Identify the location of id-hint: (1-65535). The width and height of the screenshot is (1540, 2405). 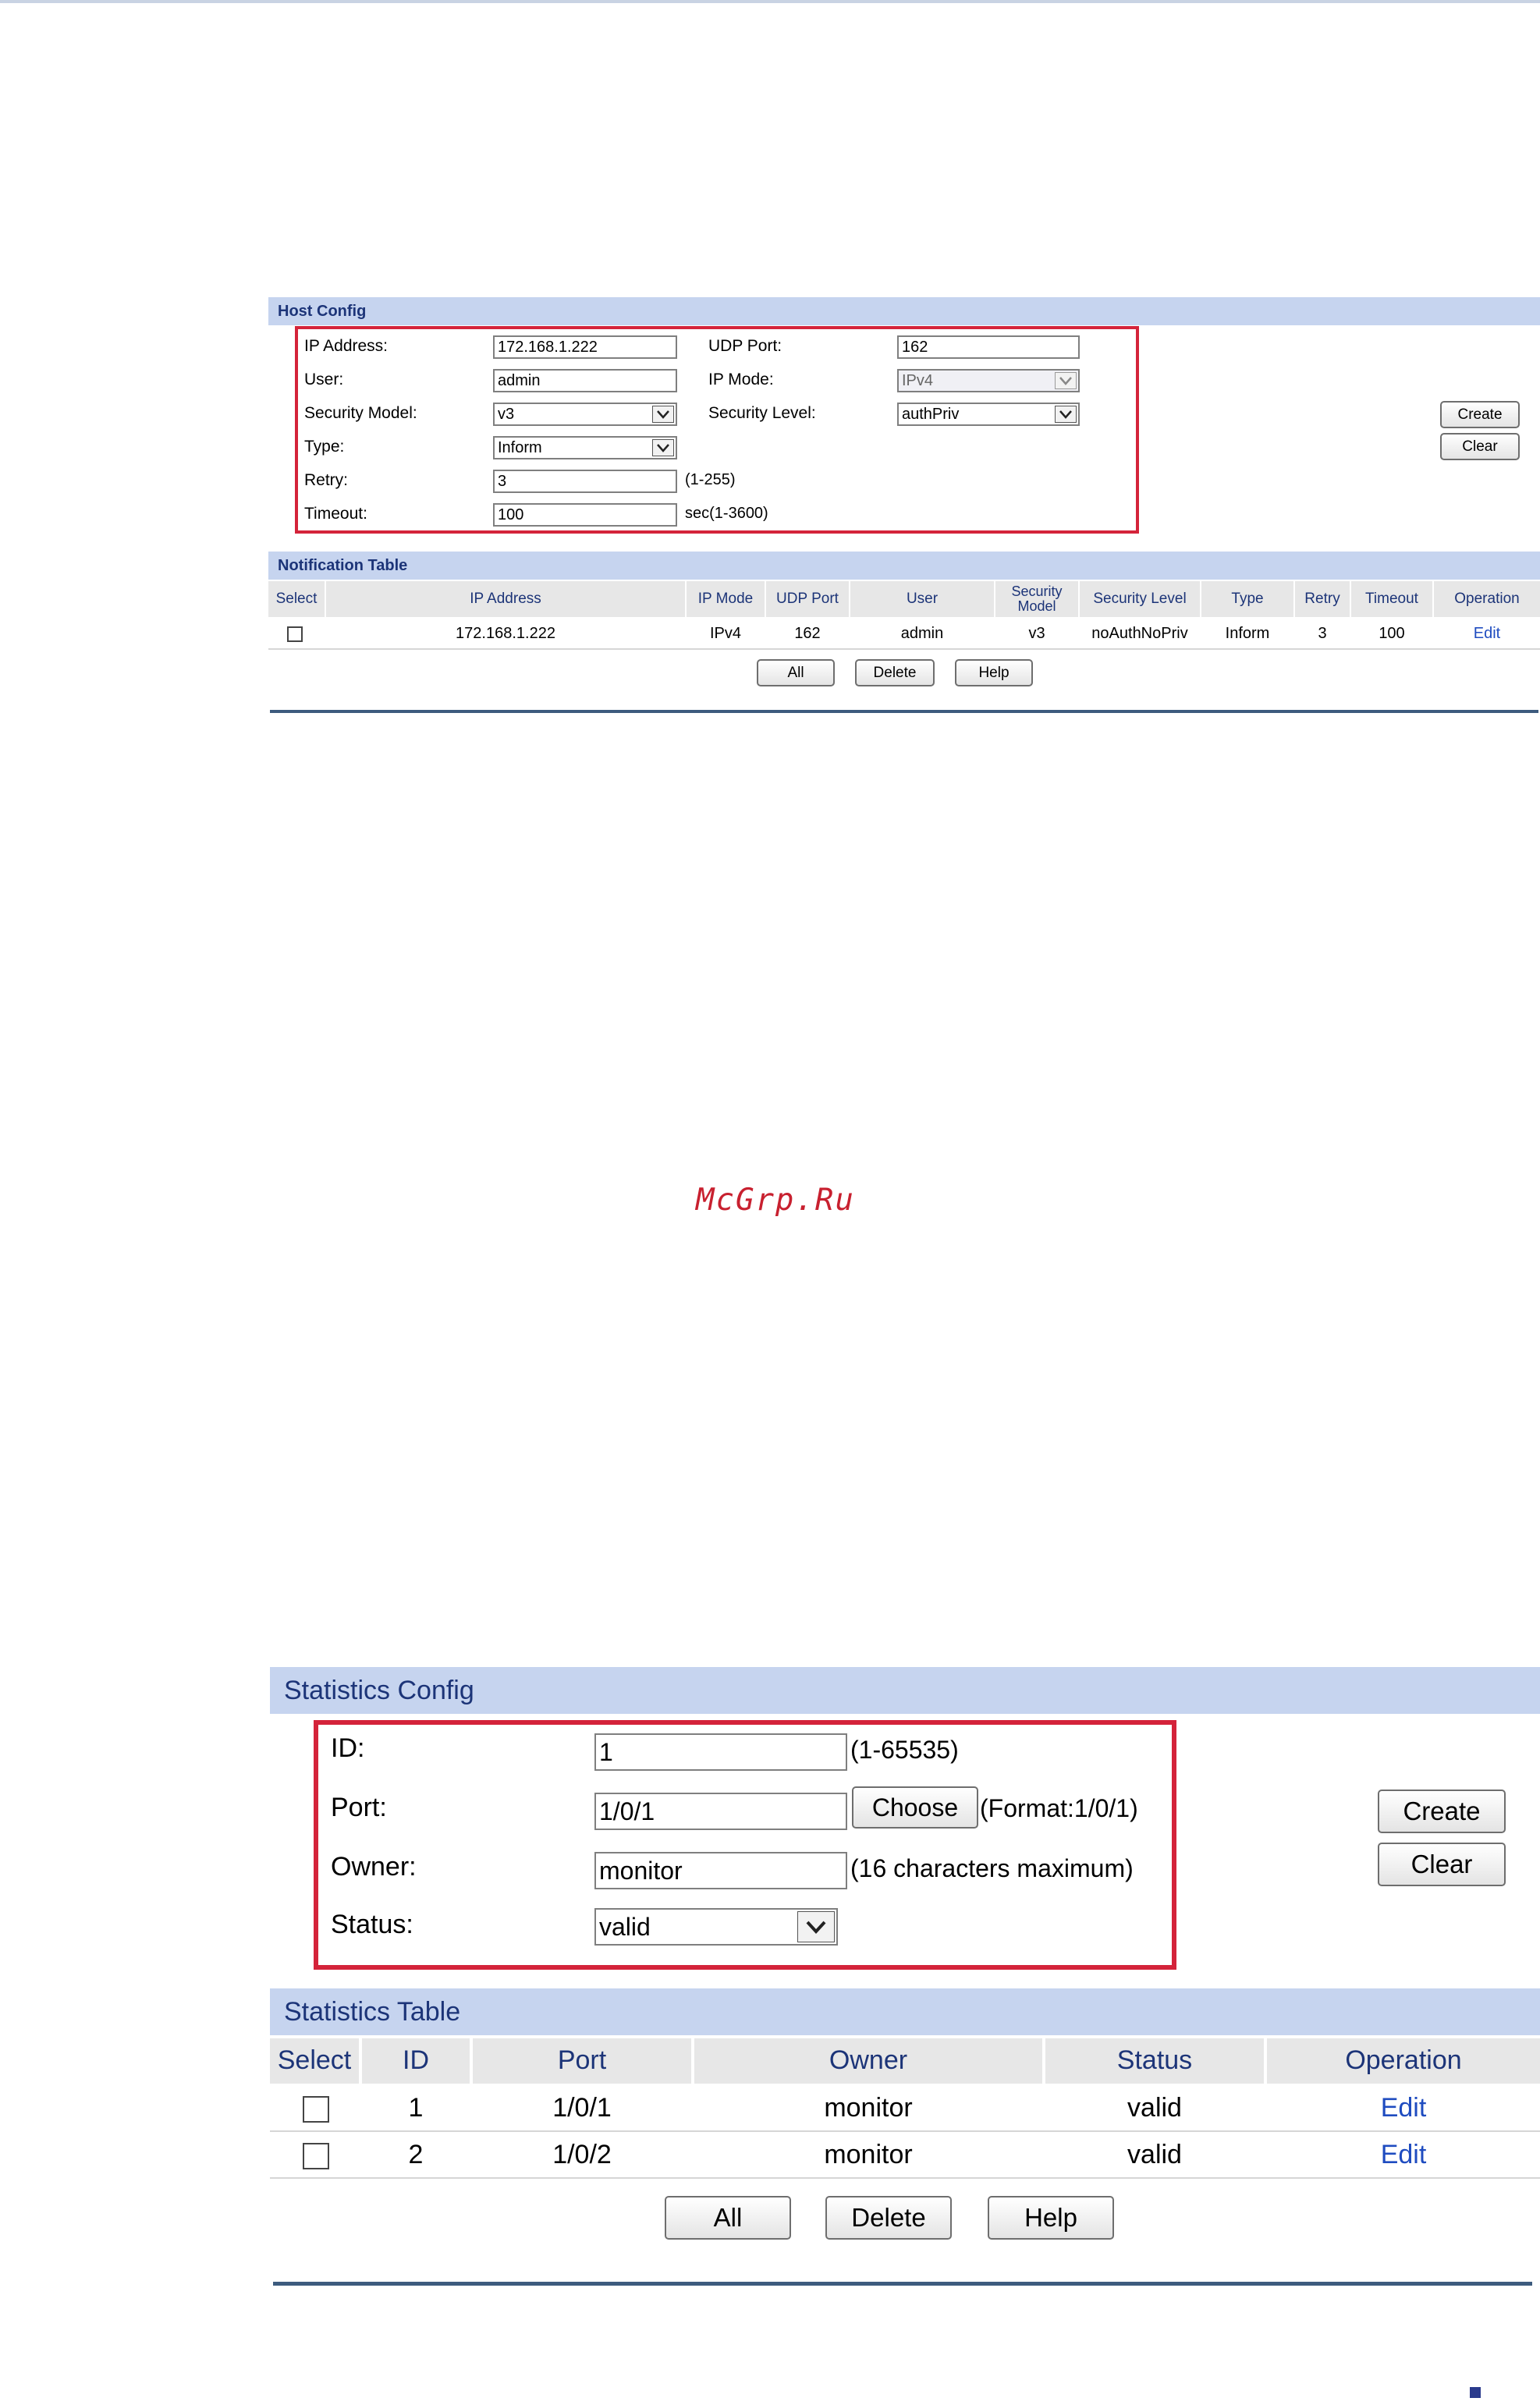
(904, 1750).